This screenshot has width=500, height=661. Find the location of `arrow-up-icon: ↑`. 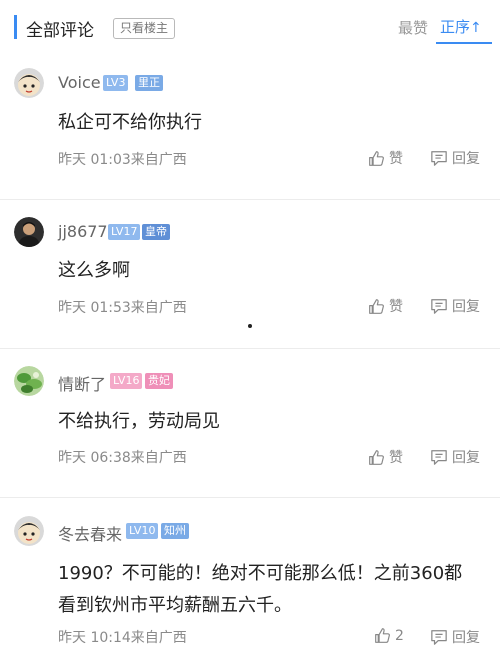

arrow-up-icon: ↑ is located at coordinates (476, 28).